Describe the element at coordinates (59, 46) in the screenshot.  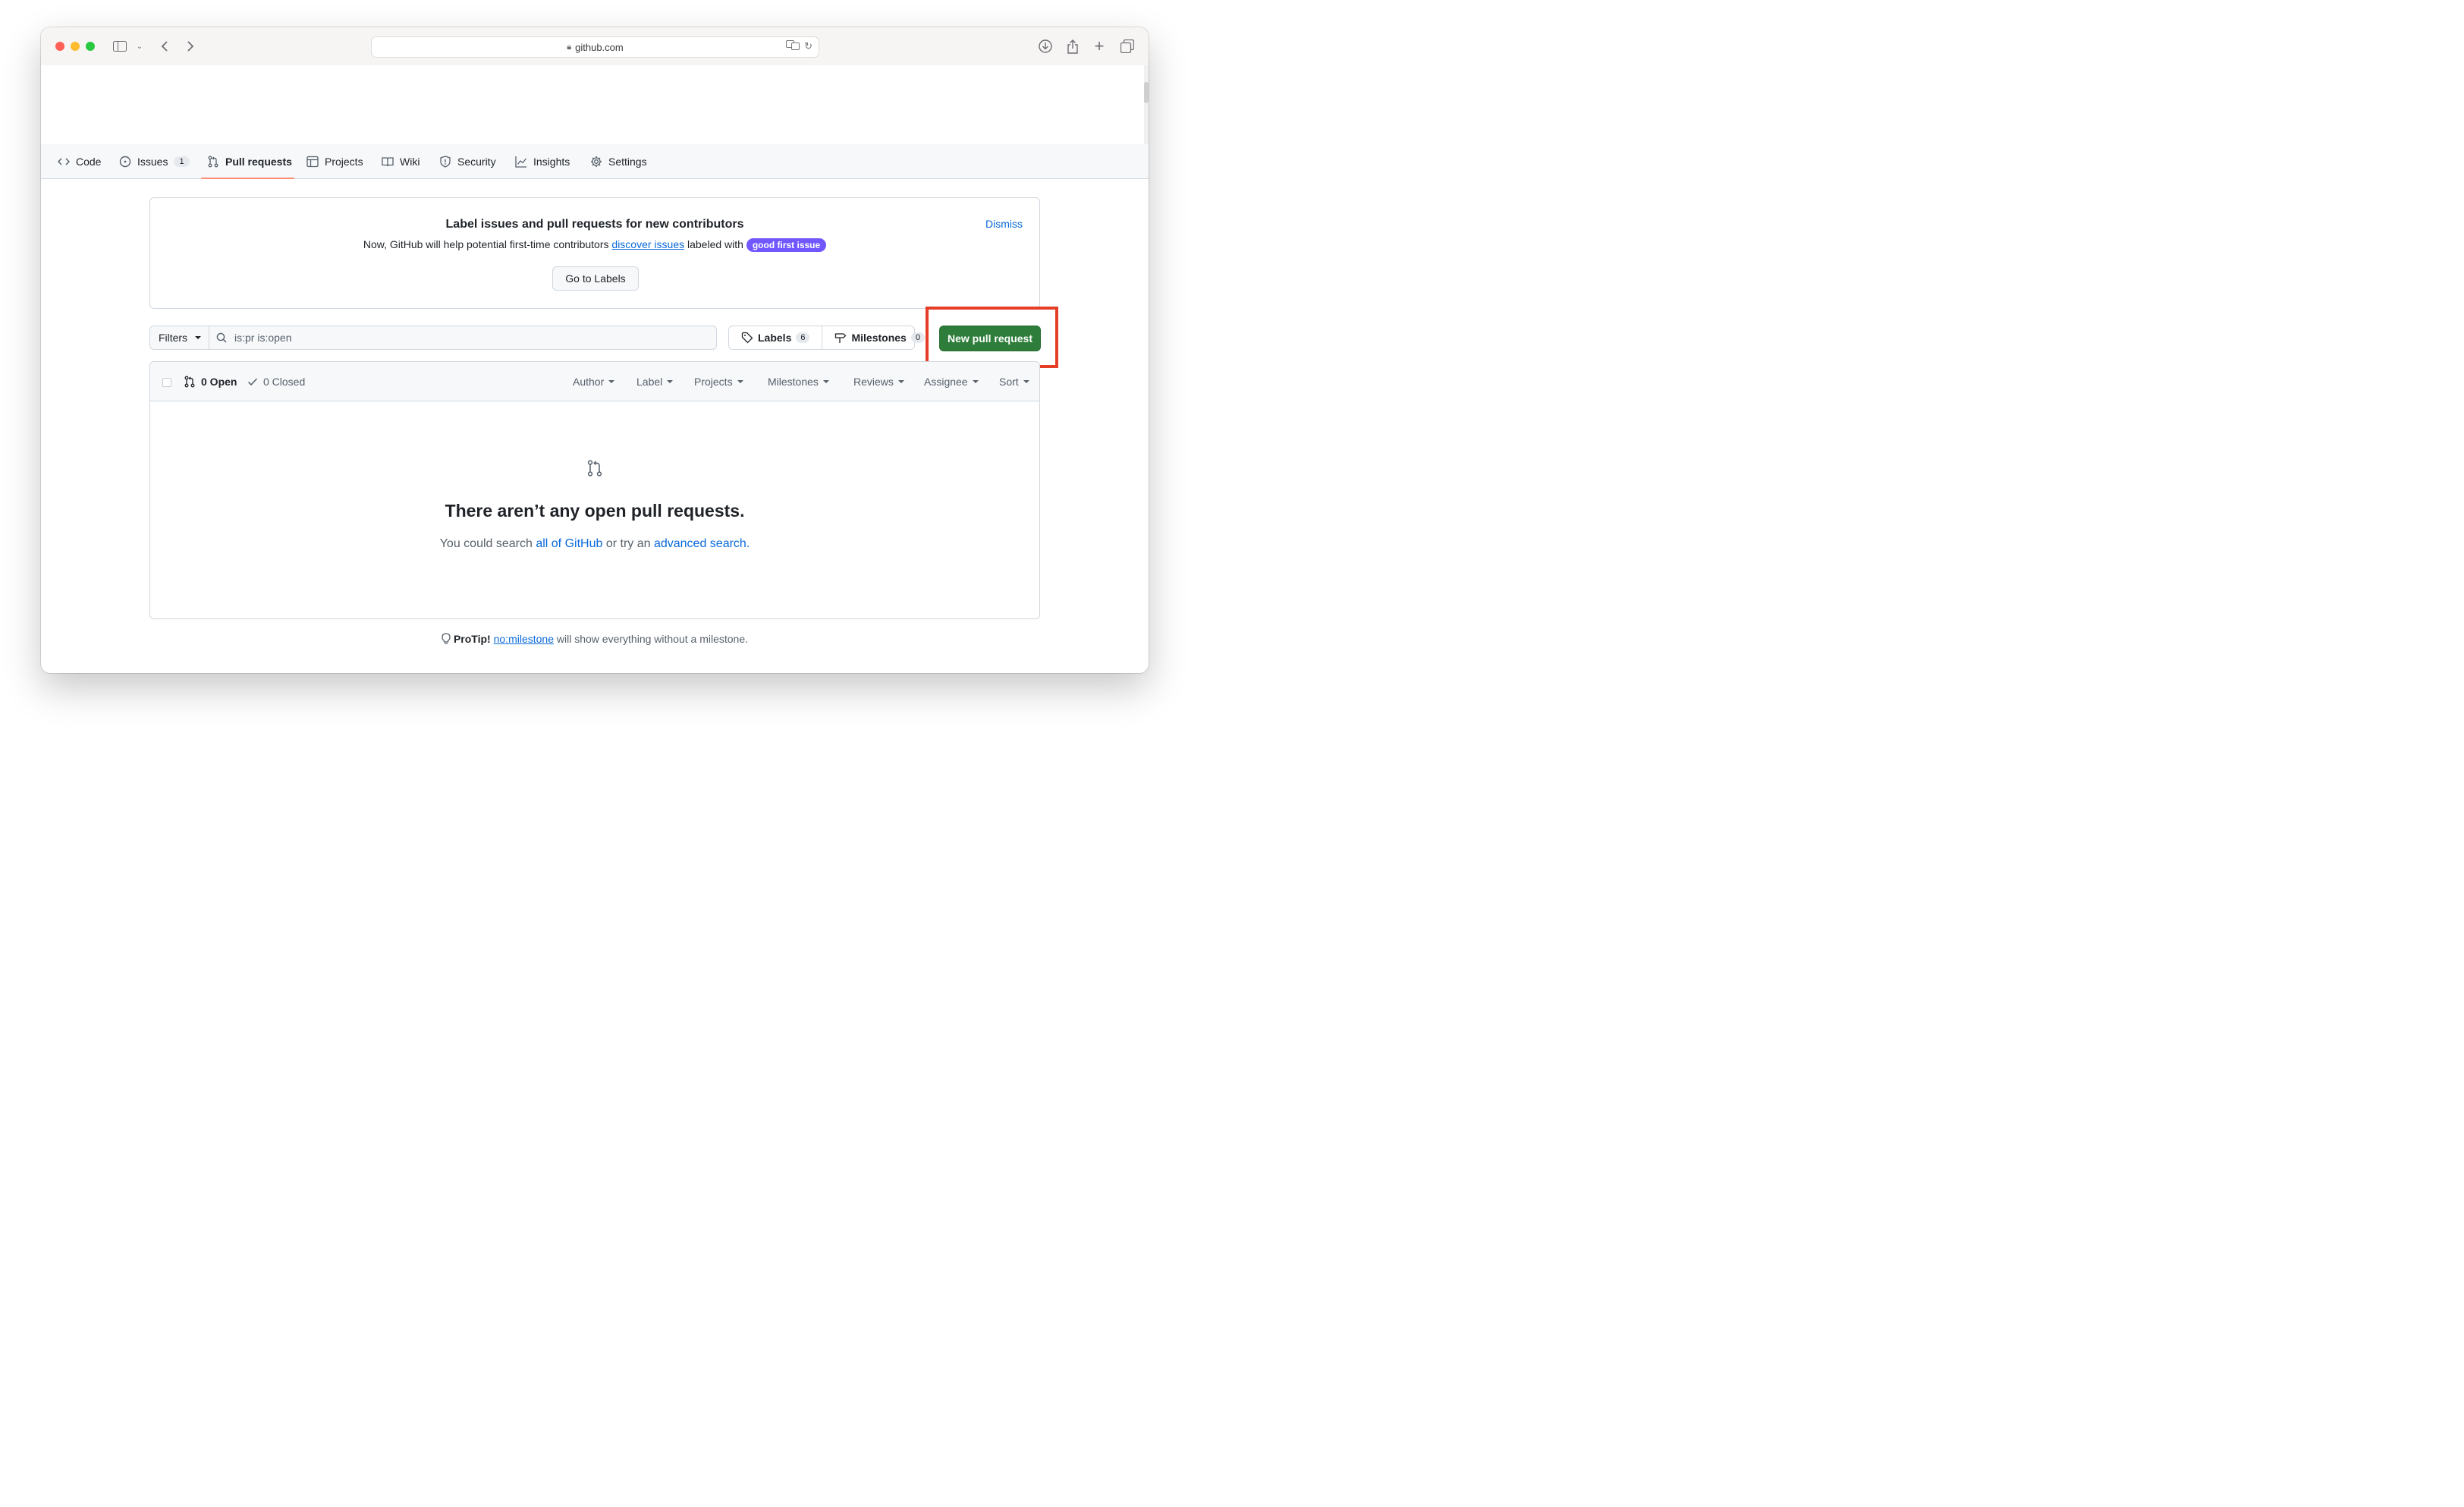
I see `close-window-button` at that location.